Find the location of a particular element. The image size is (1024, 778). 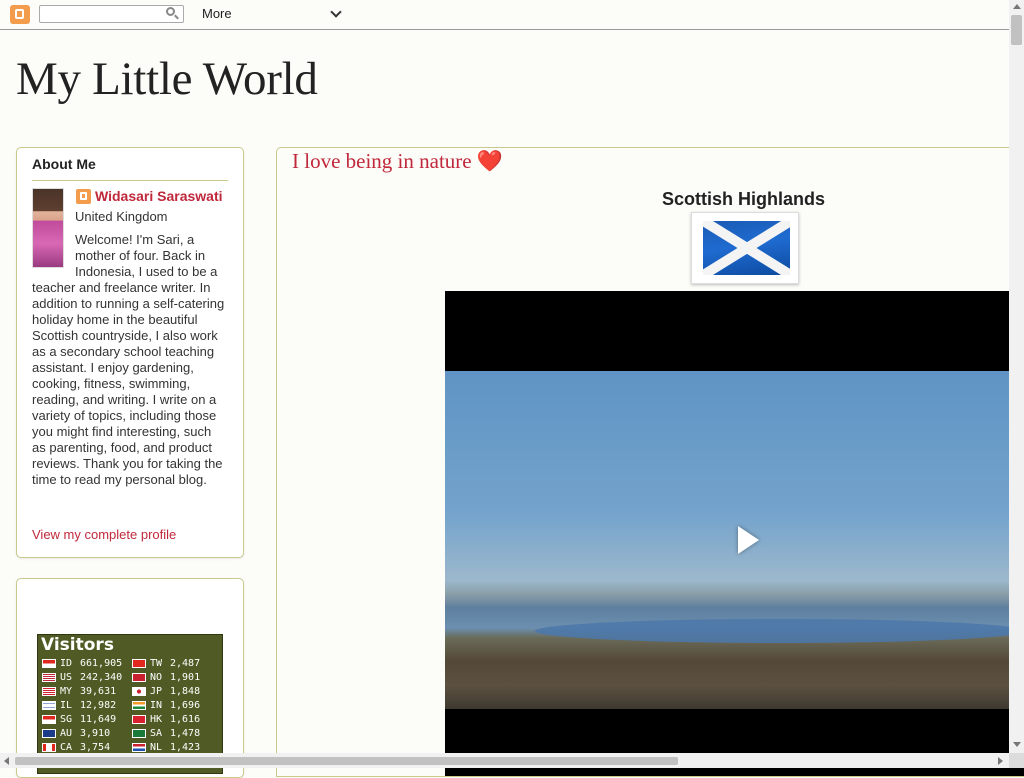

flag-counter-row: TW 2,487 is located at coordinates (177, 663).